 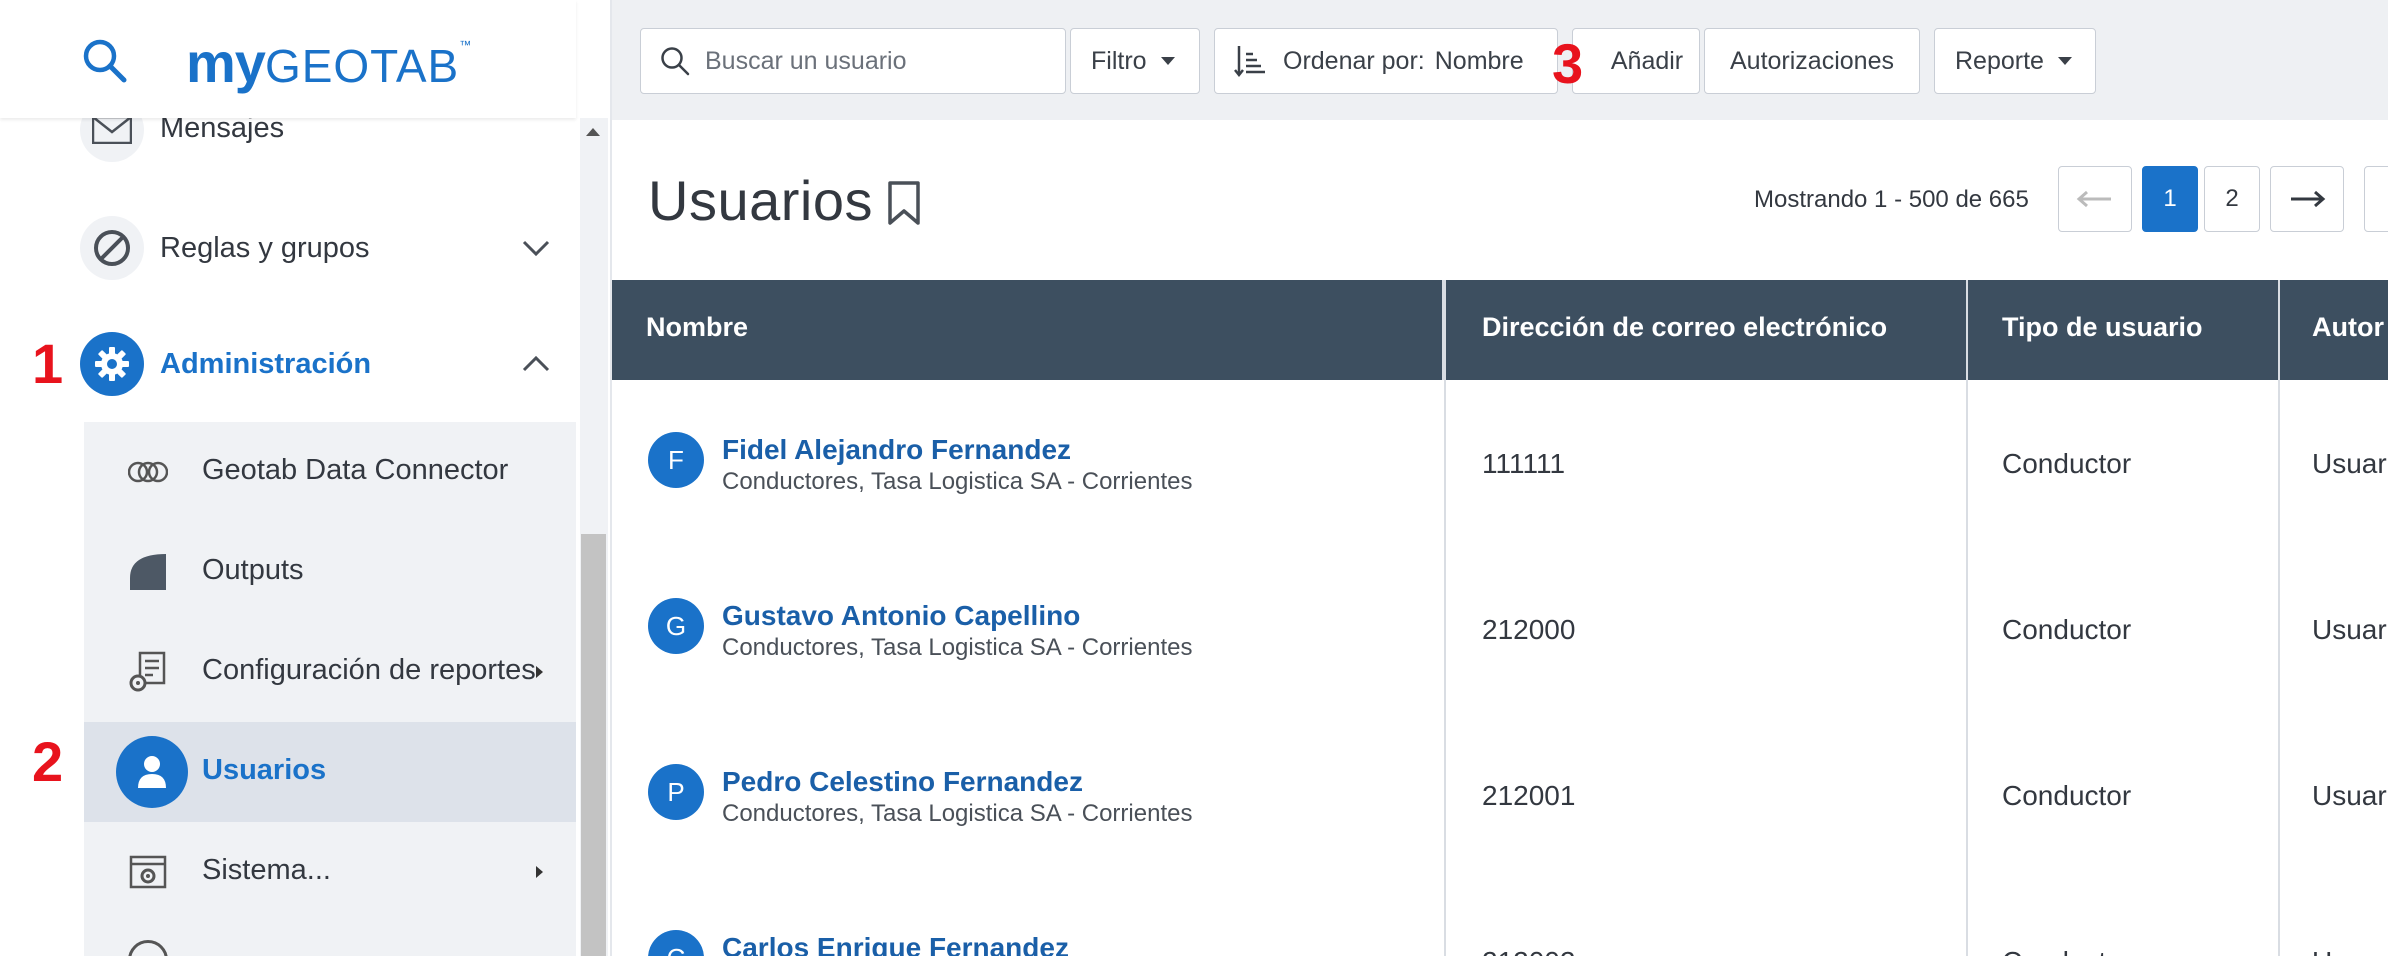 What do you see at coordinates (1444, 330) in the screenshot?
I see `column-resizer` at bounding box center [1444, 330].